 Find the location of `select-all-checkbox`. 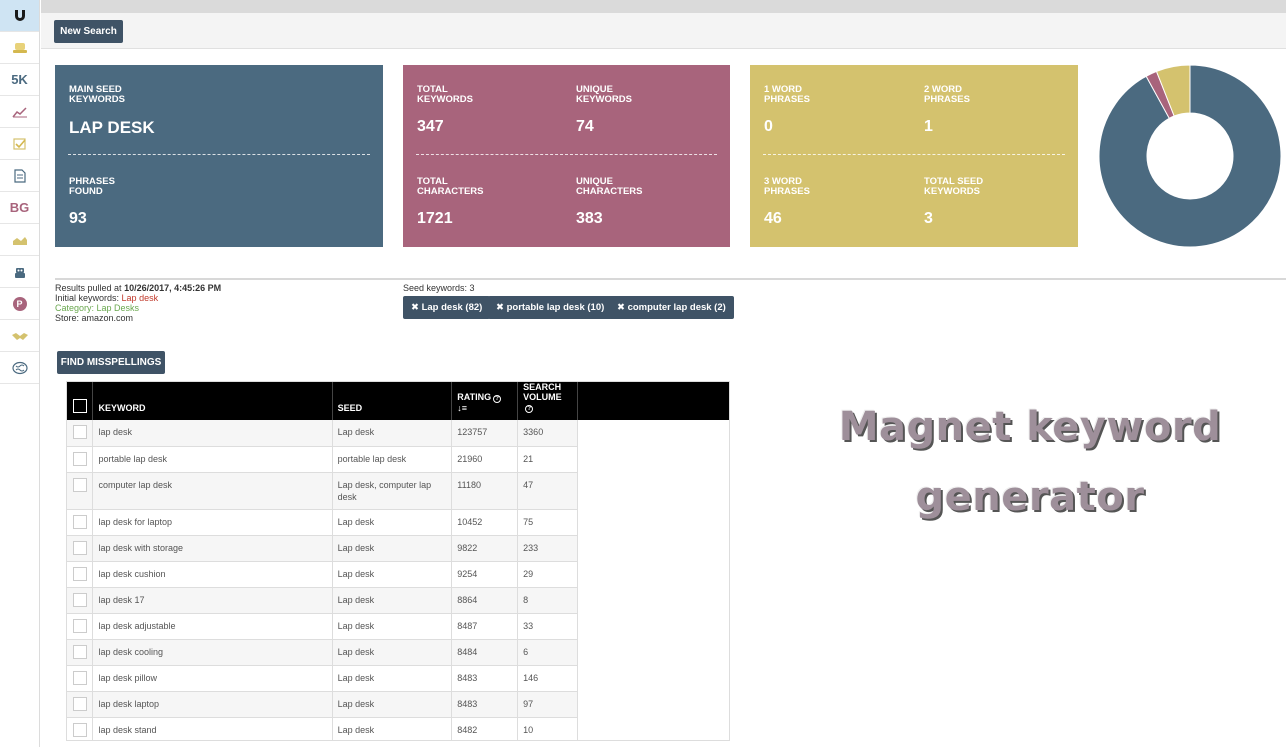

select-all-checkbox is located at coordinates (80, 406).